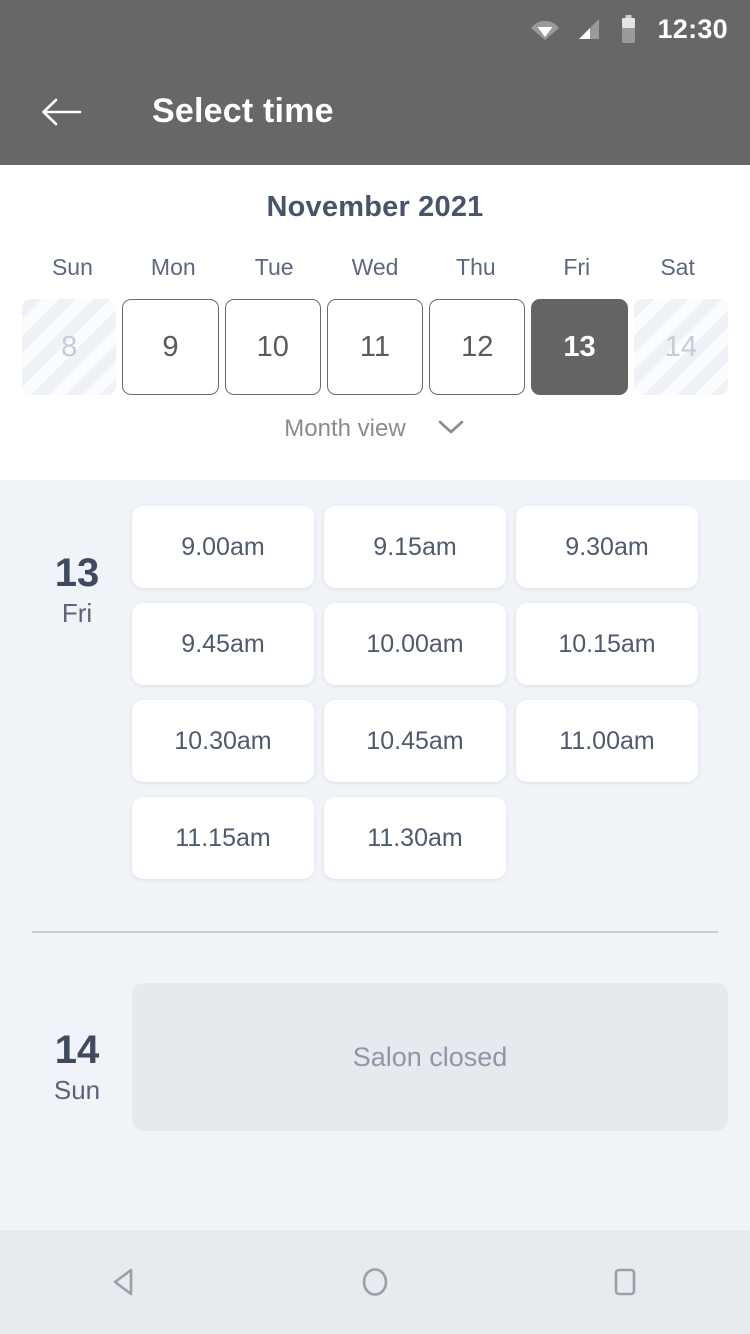  Describe the element at coordinates (579, 347) in the screenshot. I see `day-cell-13-selected: 13` at that location.